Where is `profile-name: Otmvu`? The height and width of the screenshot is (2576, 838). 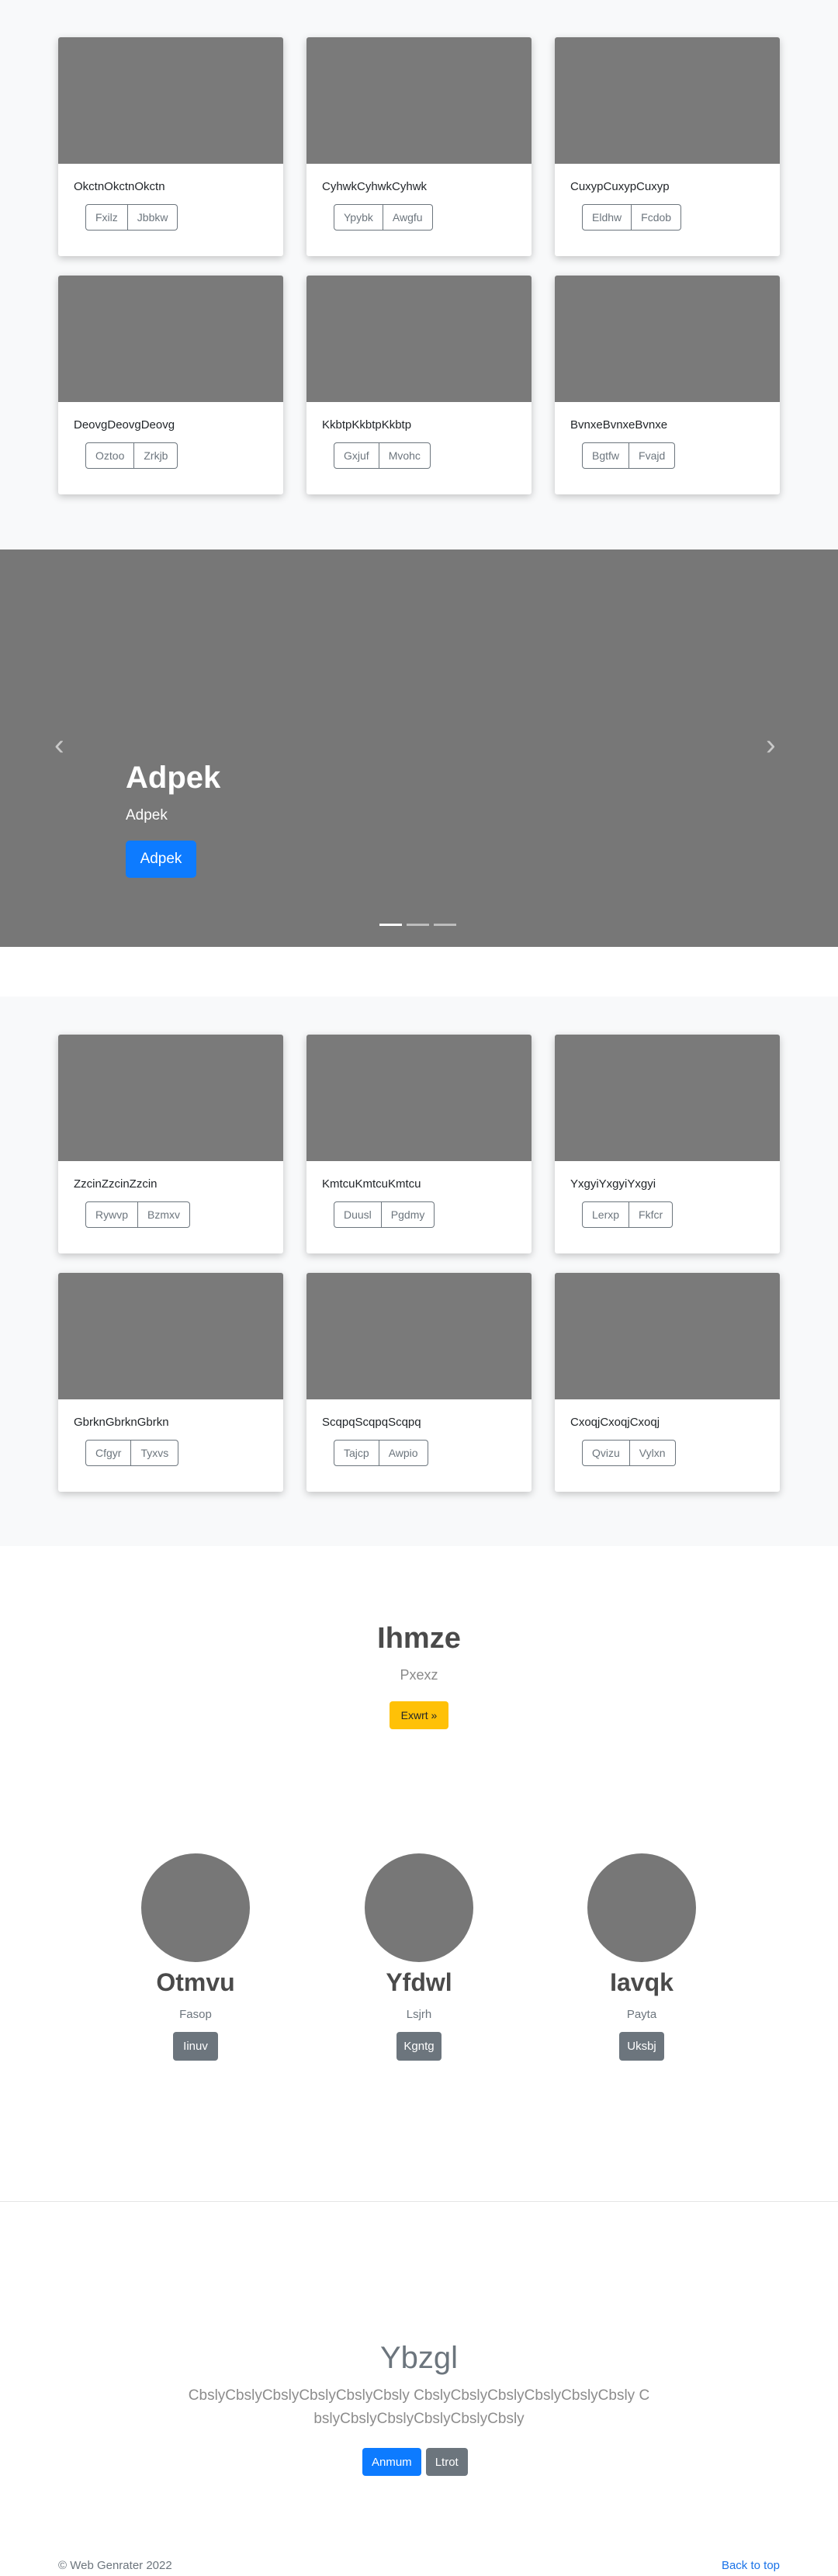
profile-name: Otmvu is located at coordinates (195, 1982).